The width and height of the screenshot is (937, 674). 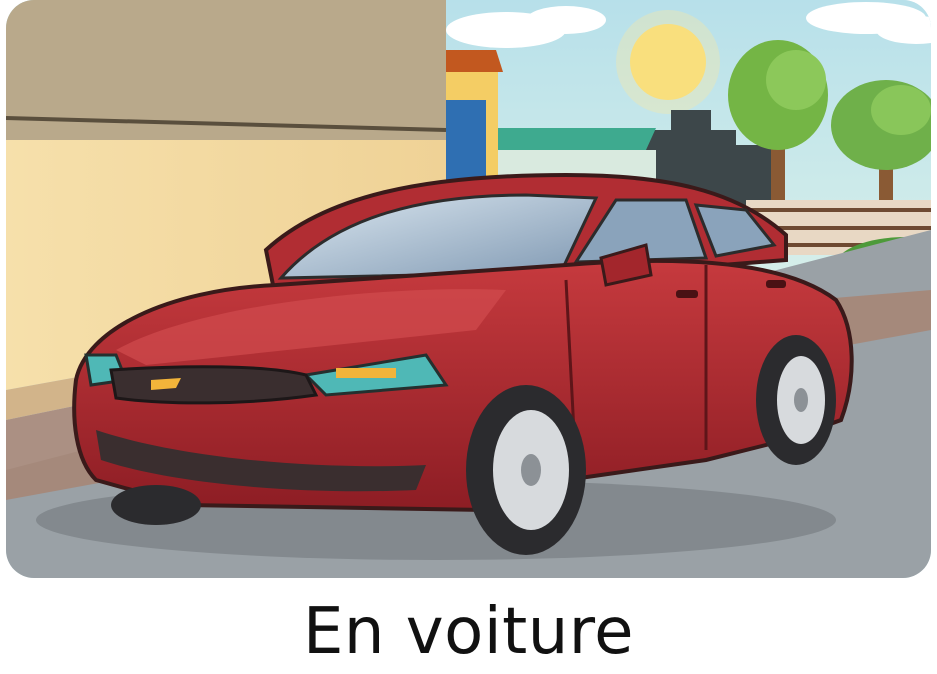 What do you see at coordinates (526, 470) in the screenshot?
I see `front-wheel` at bounding box center [526, 470].